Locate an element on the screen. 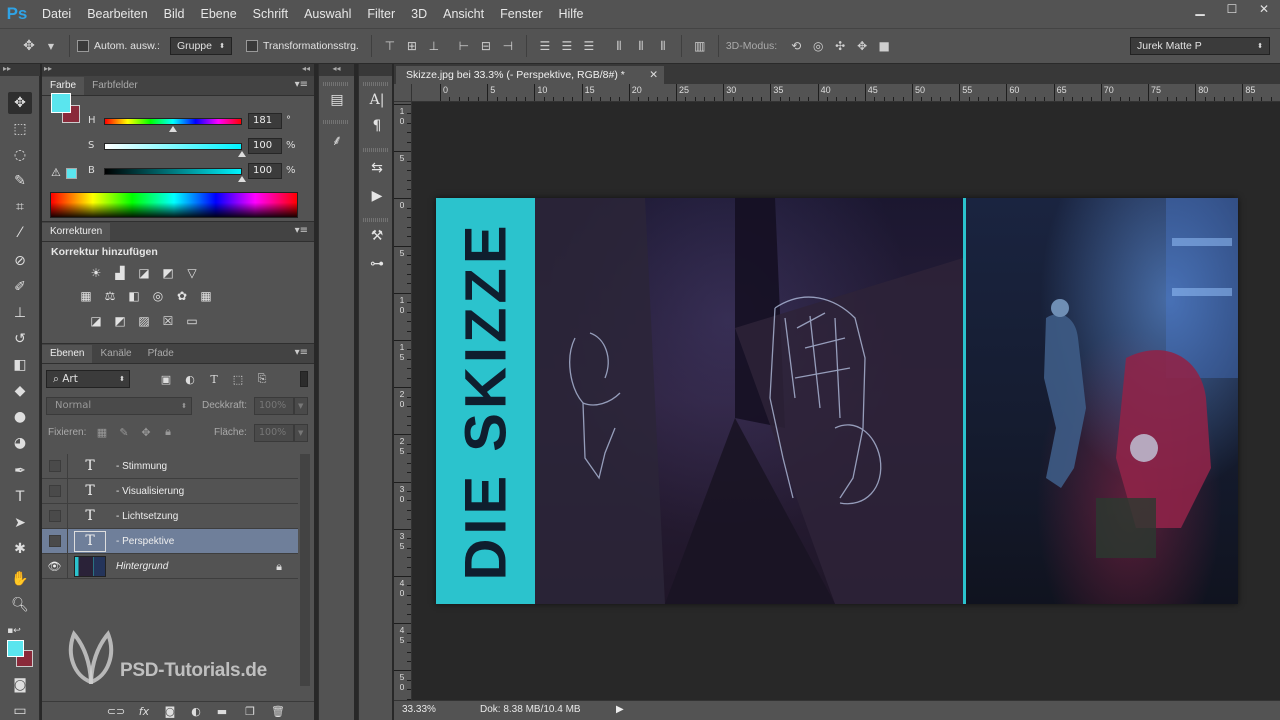  tab-kanaele: Kanäle is located at coordinates (115, 354).